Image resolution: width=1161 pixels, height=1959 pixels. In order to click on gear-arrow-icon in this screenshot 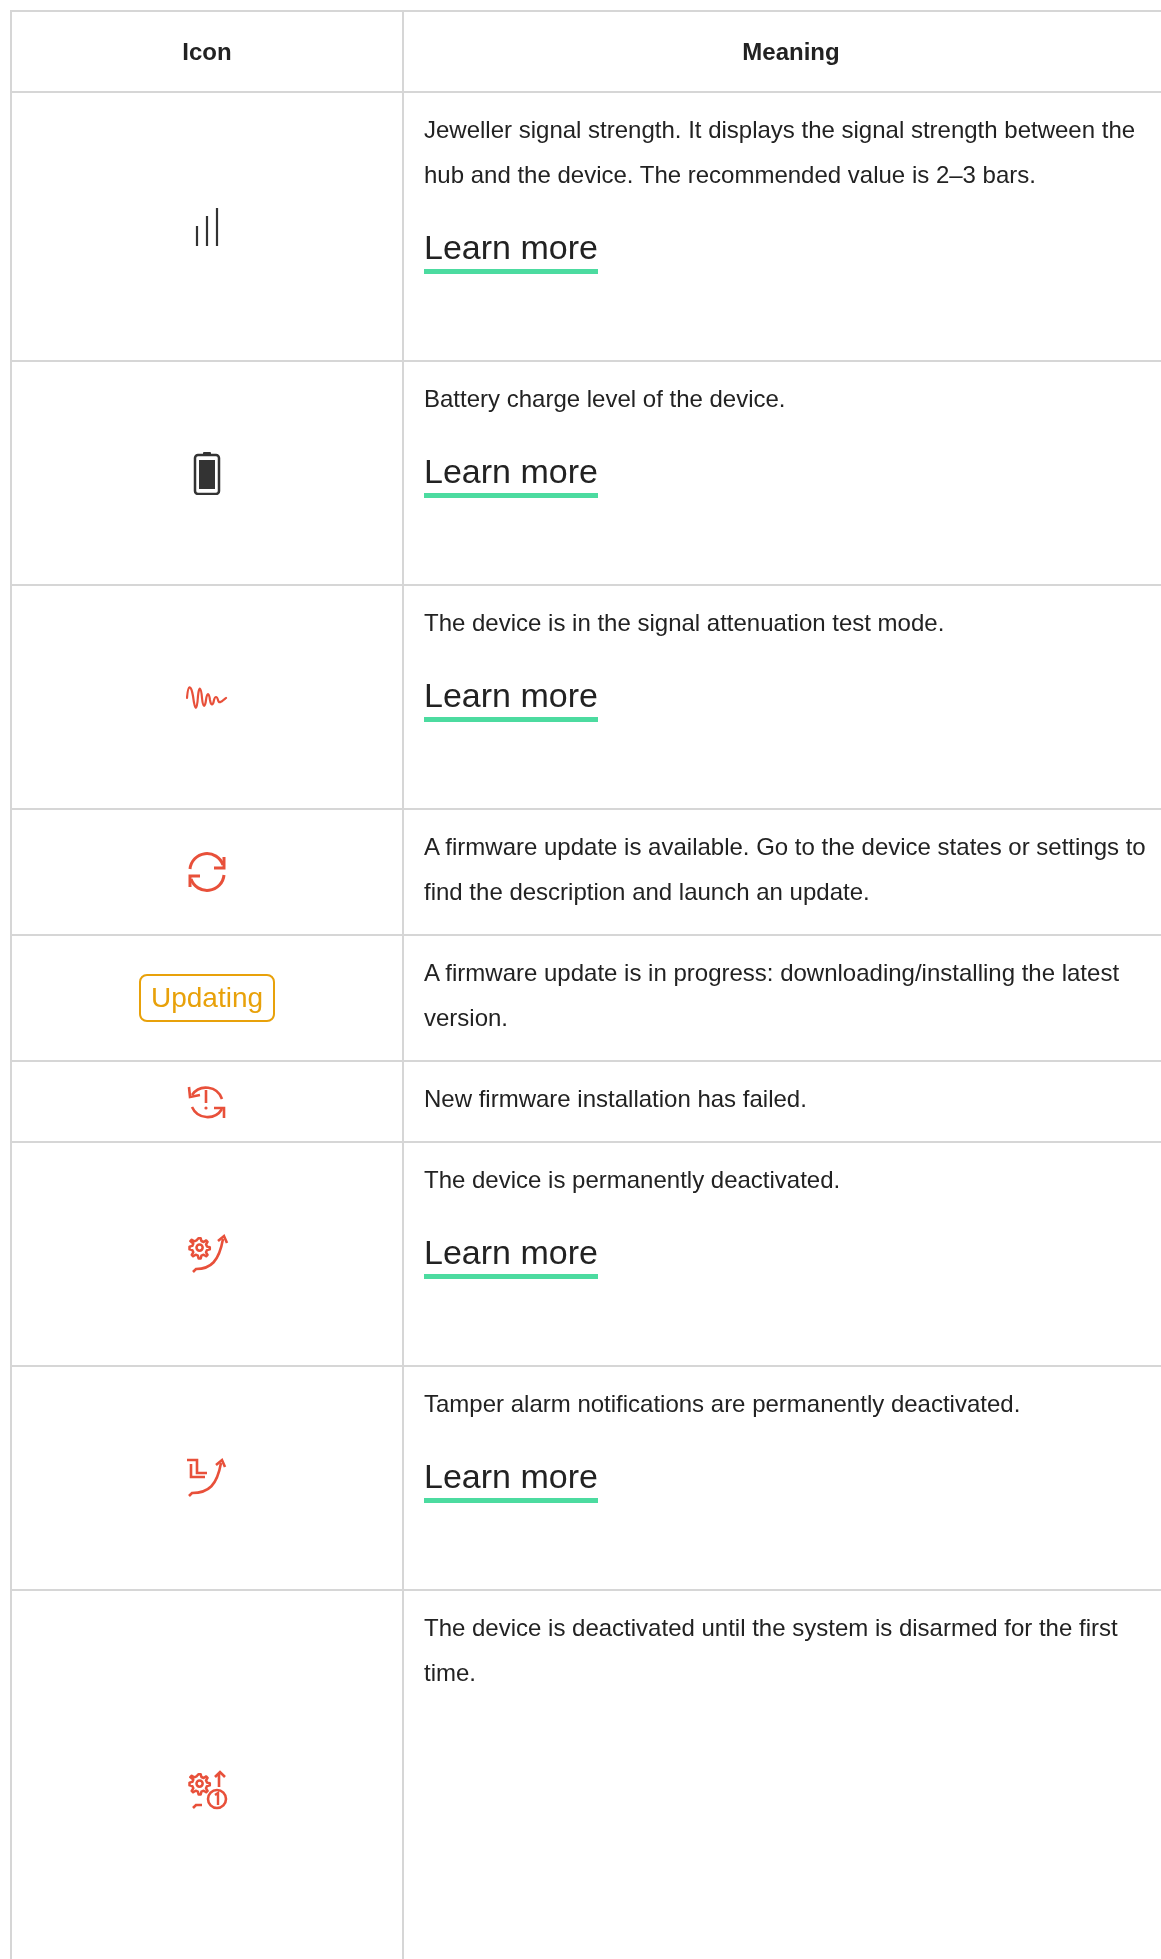, I will do `click(207, 1254)`.